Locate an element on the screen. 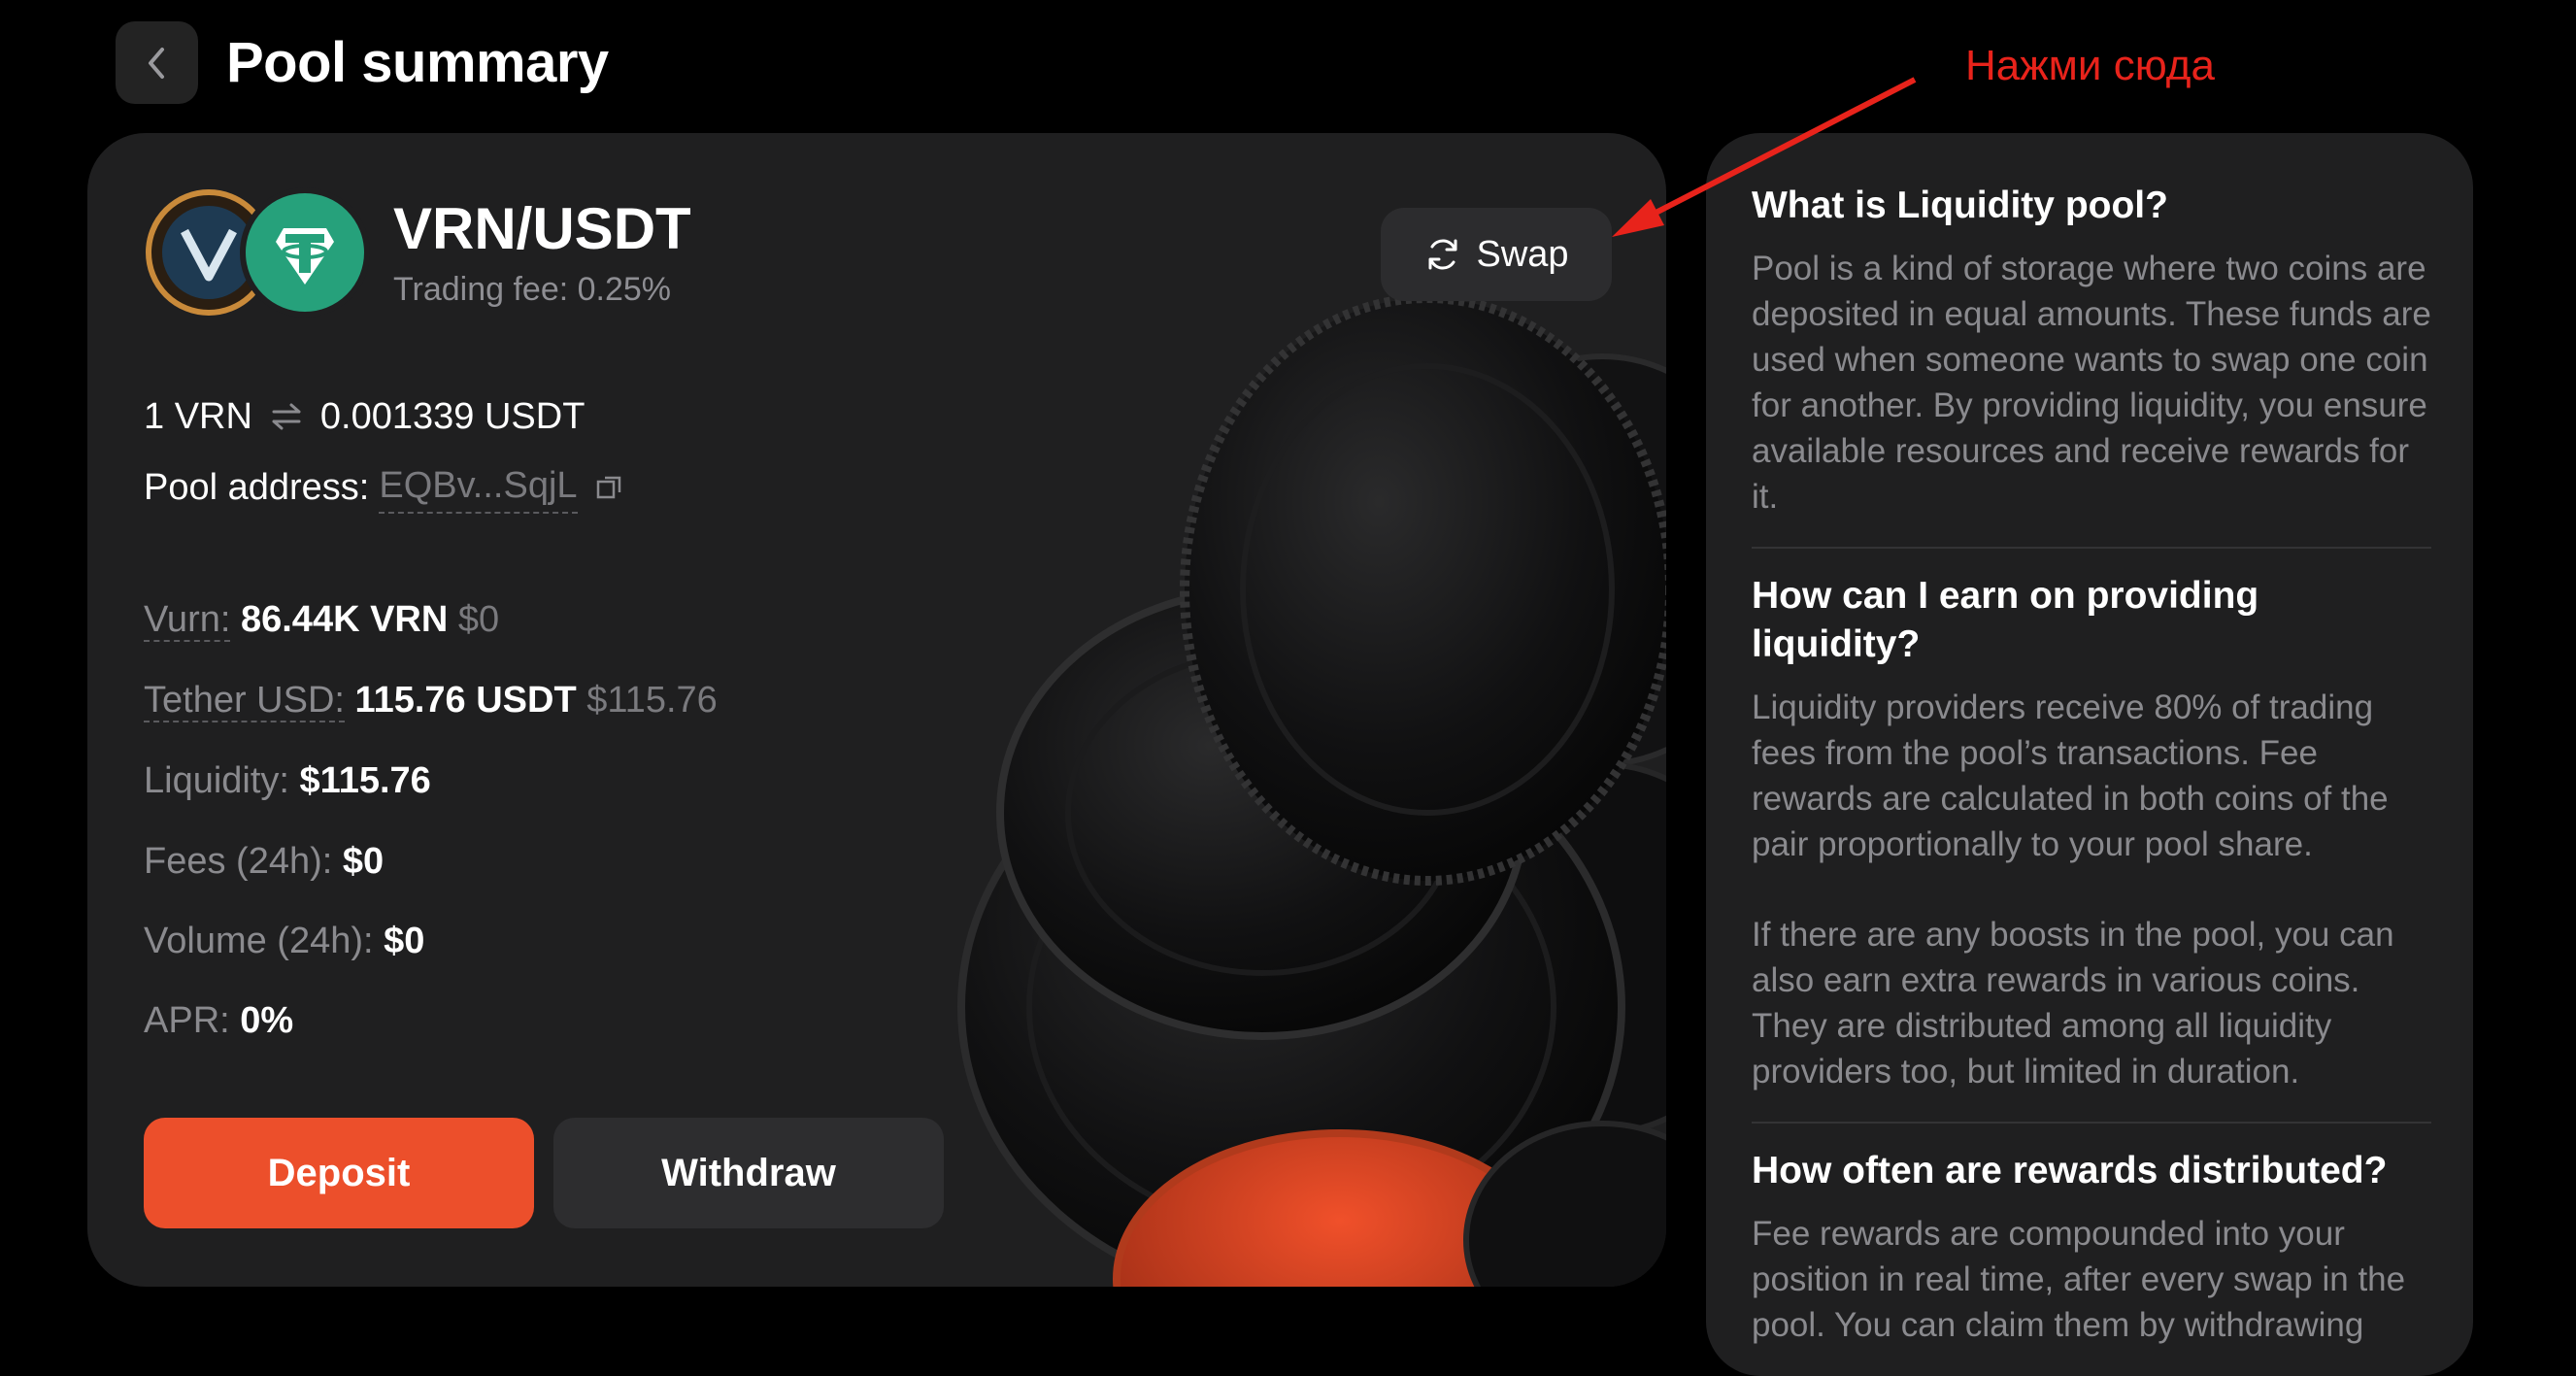 Image resolution: width=2576 pixels, height=1376 pixels. swap-label: Swap is located at coordinates (1522, 254).